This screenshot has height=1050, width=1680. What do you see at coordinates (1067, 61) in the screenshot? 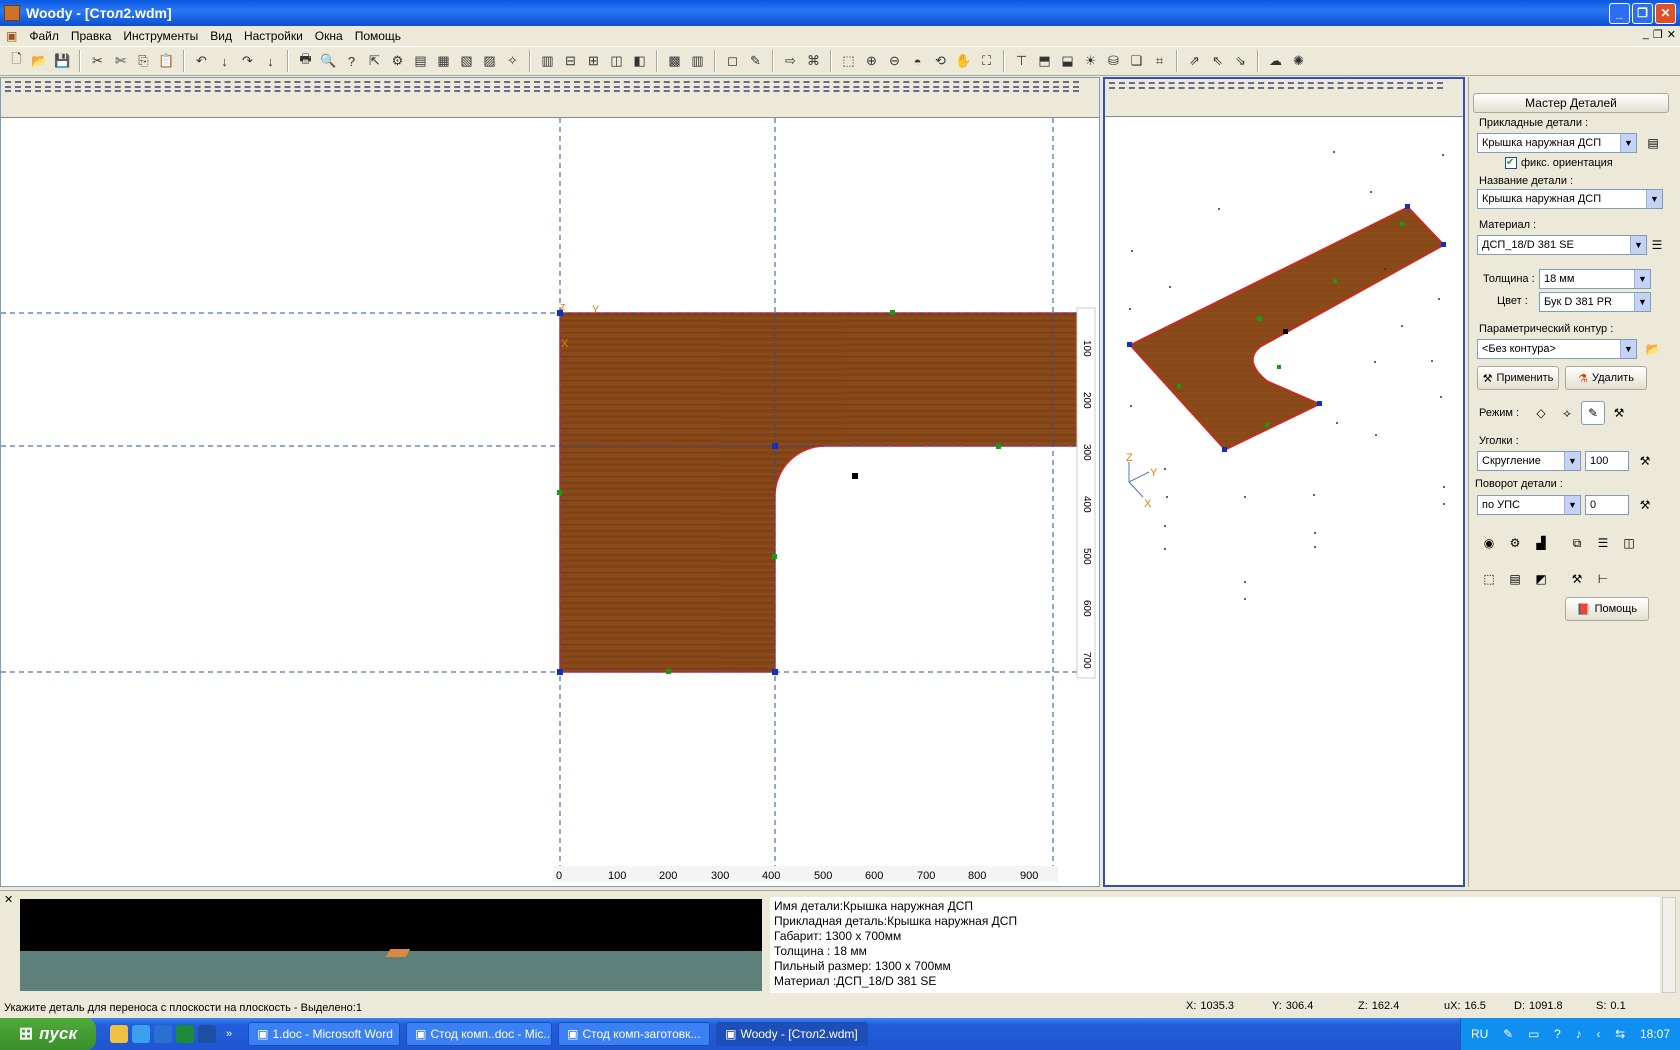
I see `view-iso-icon: ⬓` at bounding box center [1067, 61].